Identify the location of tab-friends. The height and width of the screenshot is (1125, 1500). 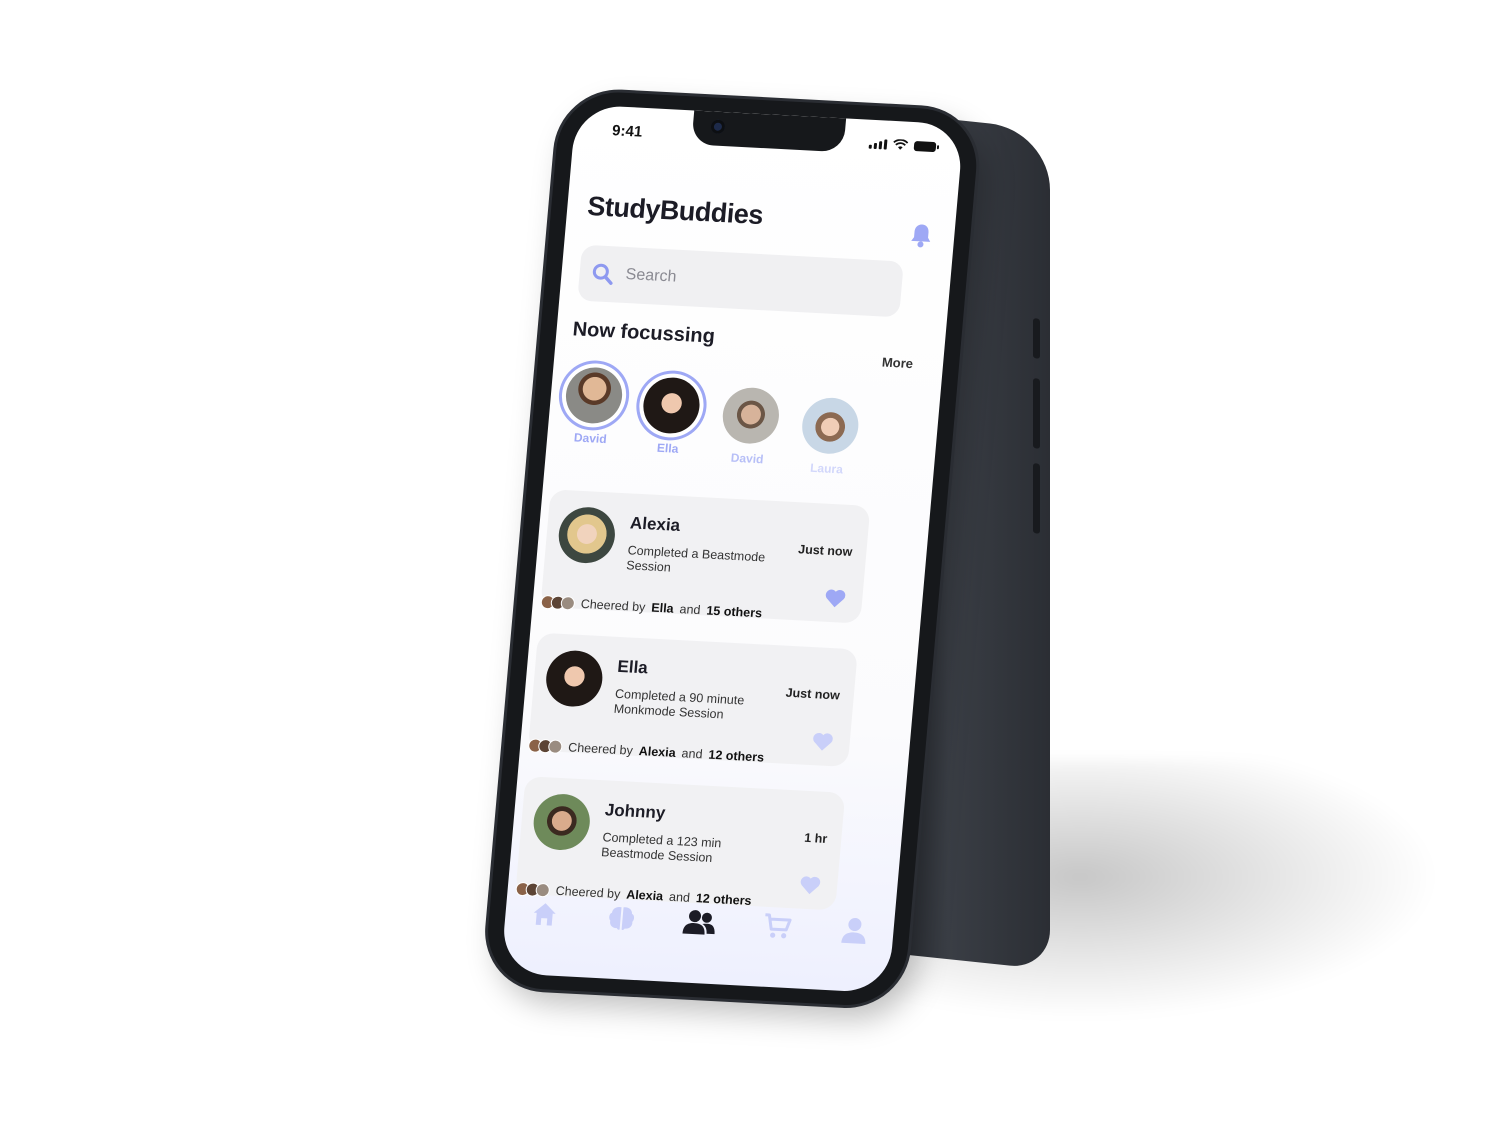
(699, 923).